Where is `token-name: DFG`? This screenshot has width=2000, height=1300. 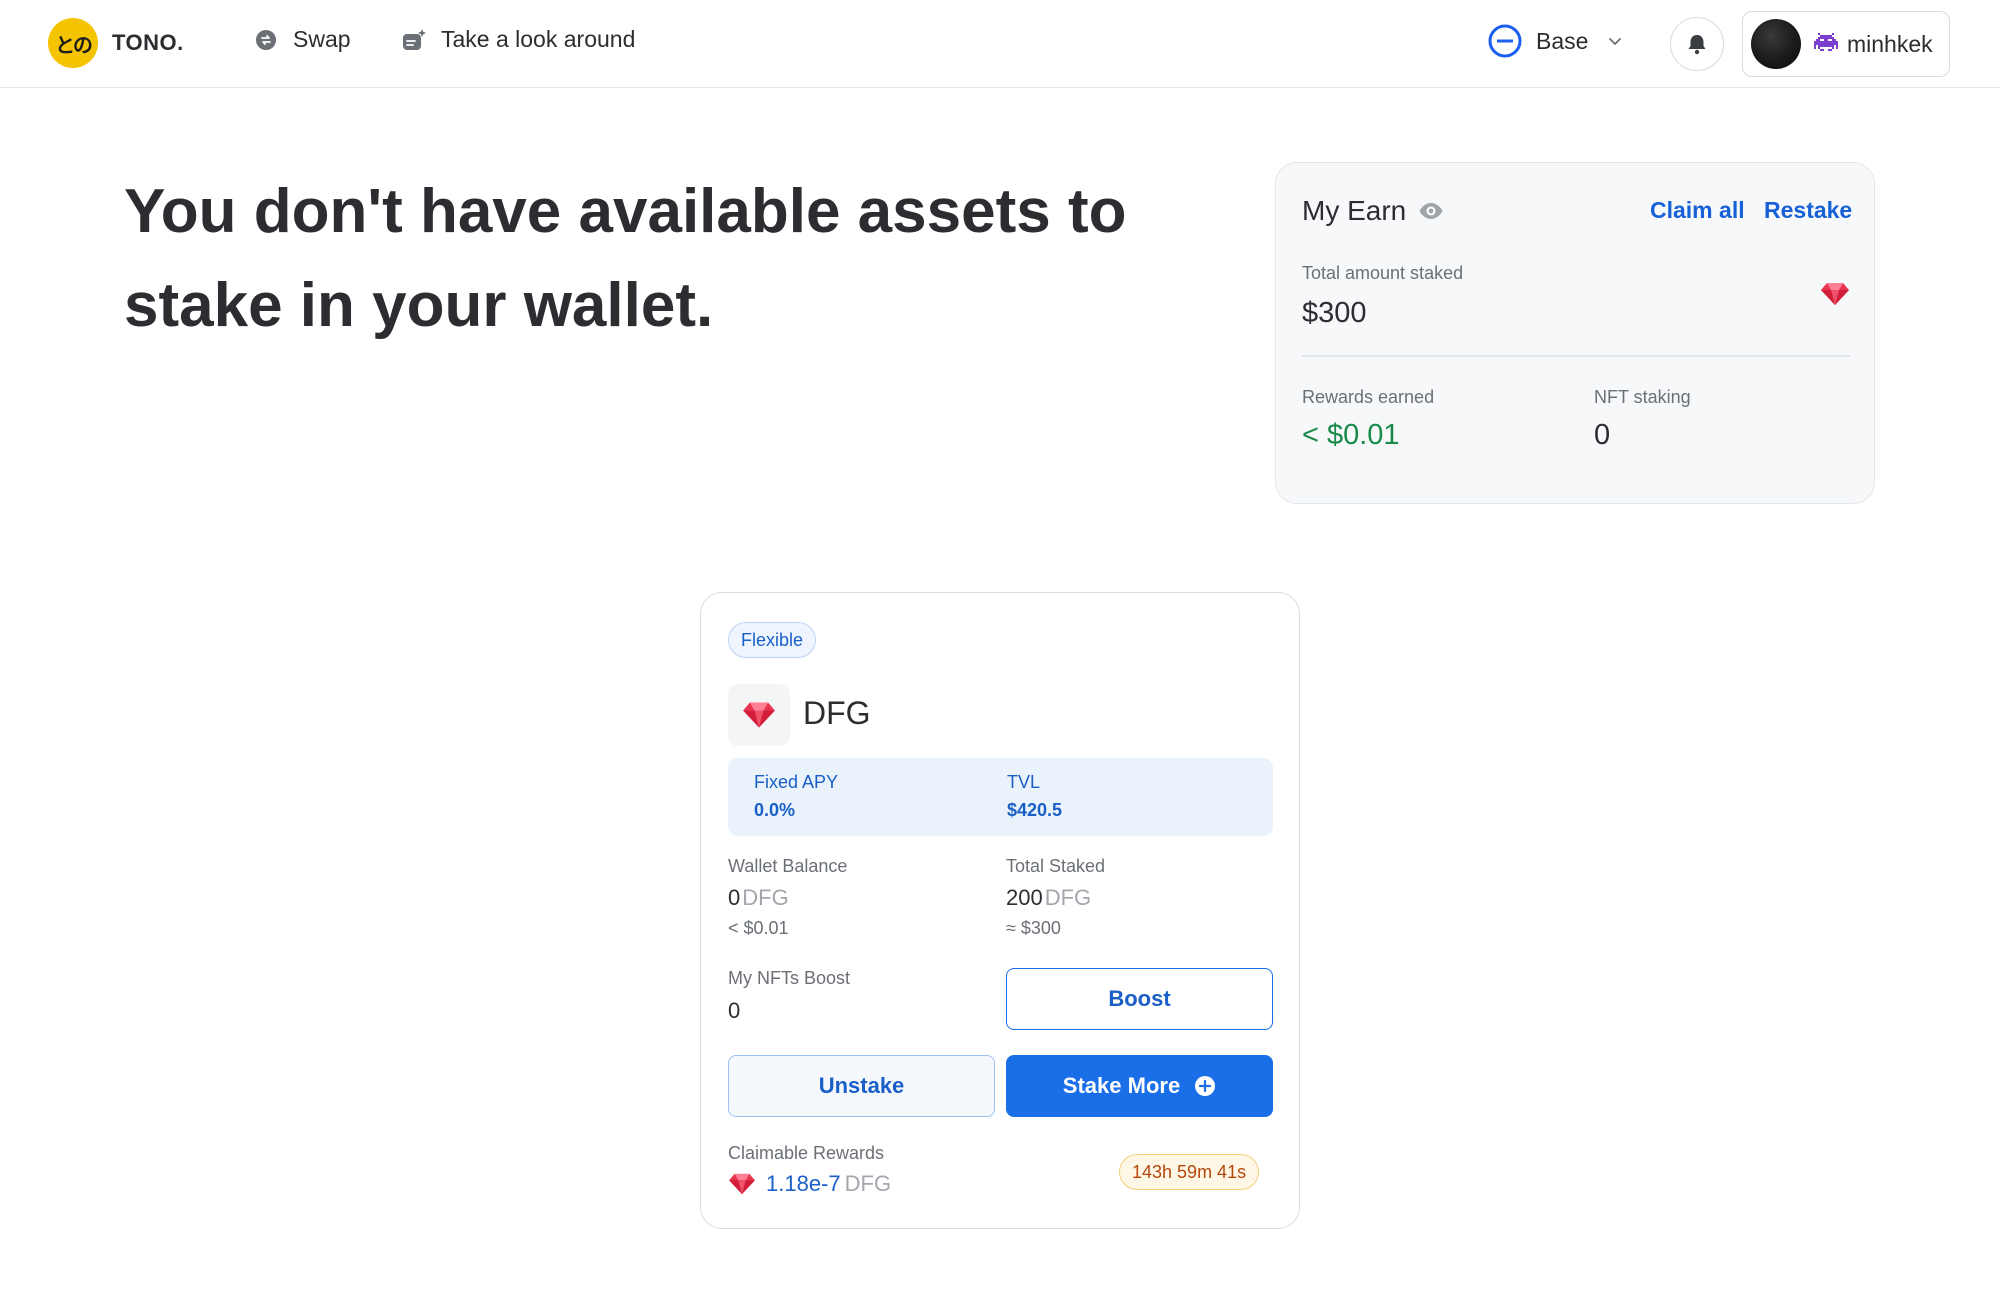 token-name: DFG is located at coordinates (837, 713).